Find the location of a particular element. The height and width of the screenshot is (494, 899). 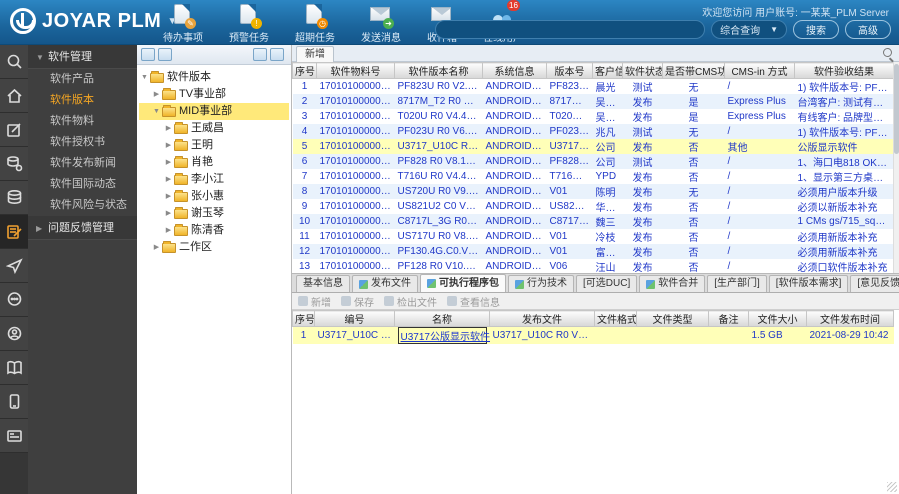

column-header: 软件验收结果 is located at coordinates (843, 70).